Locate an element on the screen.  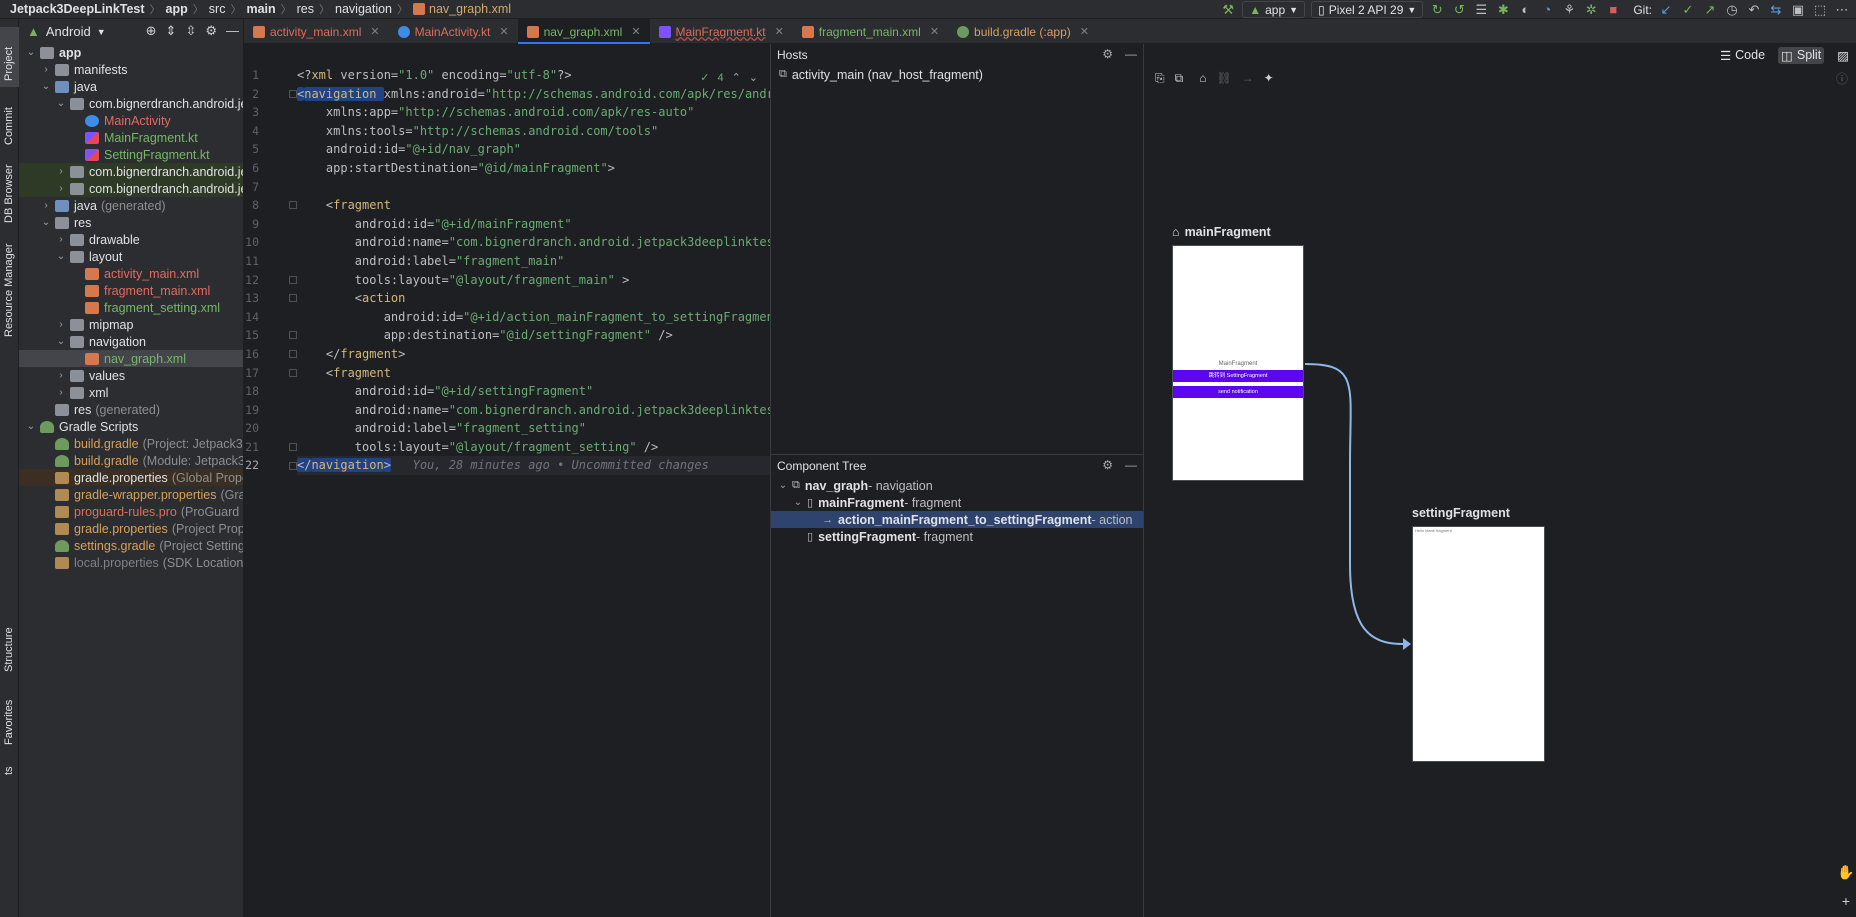
tree-item: ⌄ app is located at coordinates (131, 52).